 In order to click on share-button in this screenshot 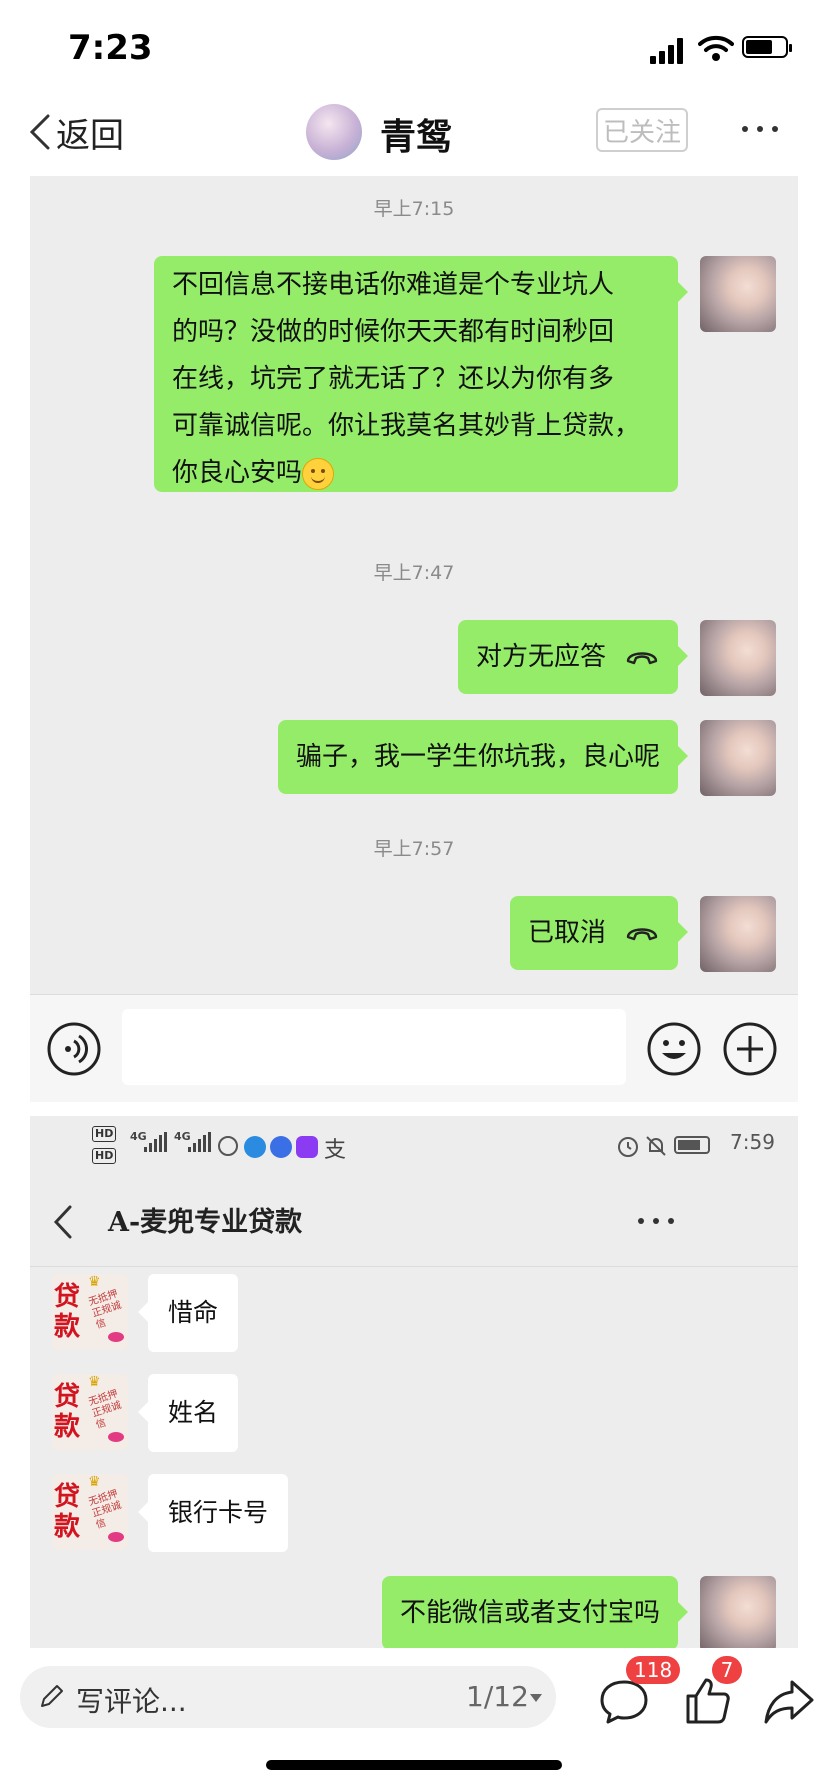, I will do `click(789, 1701)`.